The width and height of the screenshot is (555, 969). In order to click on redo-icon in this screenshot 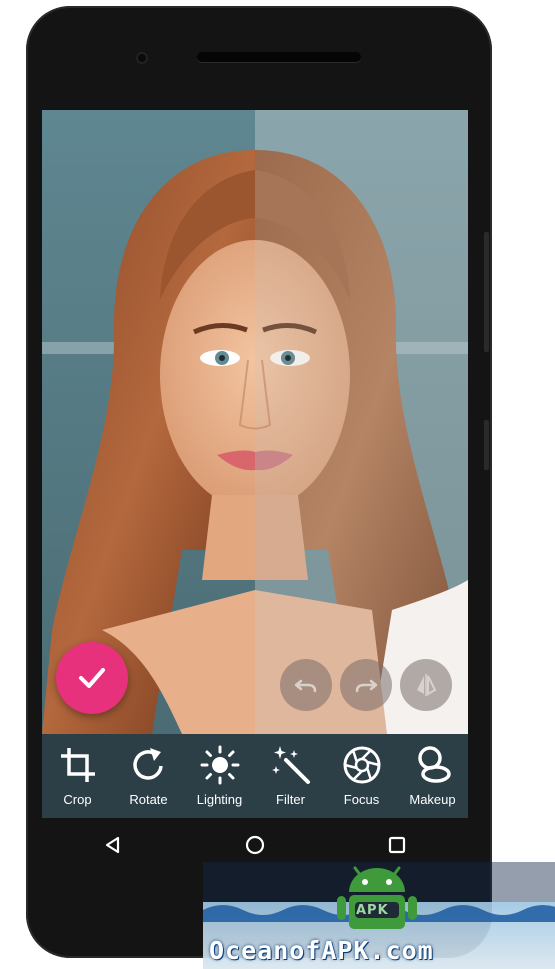, I will do `click(366, 686)`.